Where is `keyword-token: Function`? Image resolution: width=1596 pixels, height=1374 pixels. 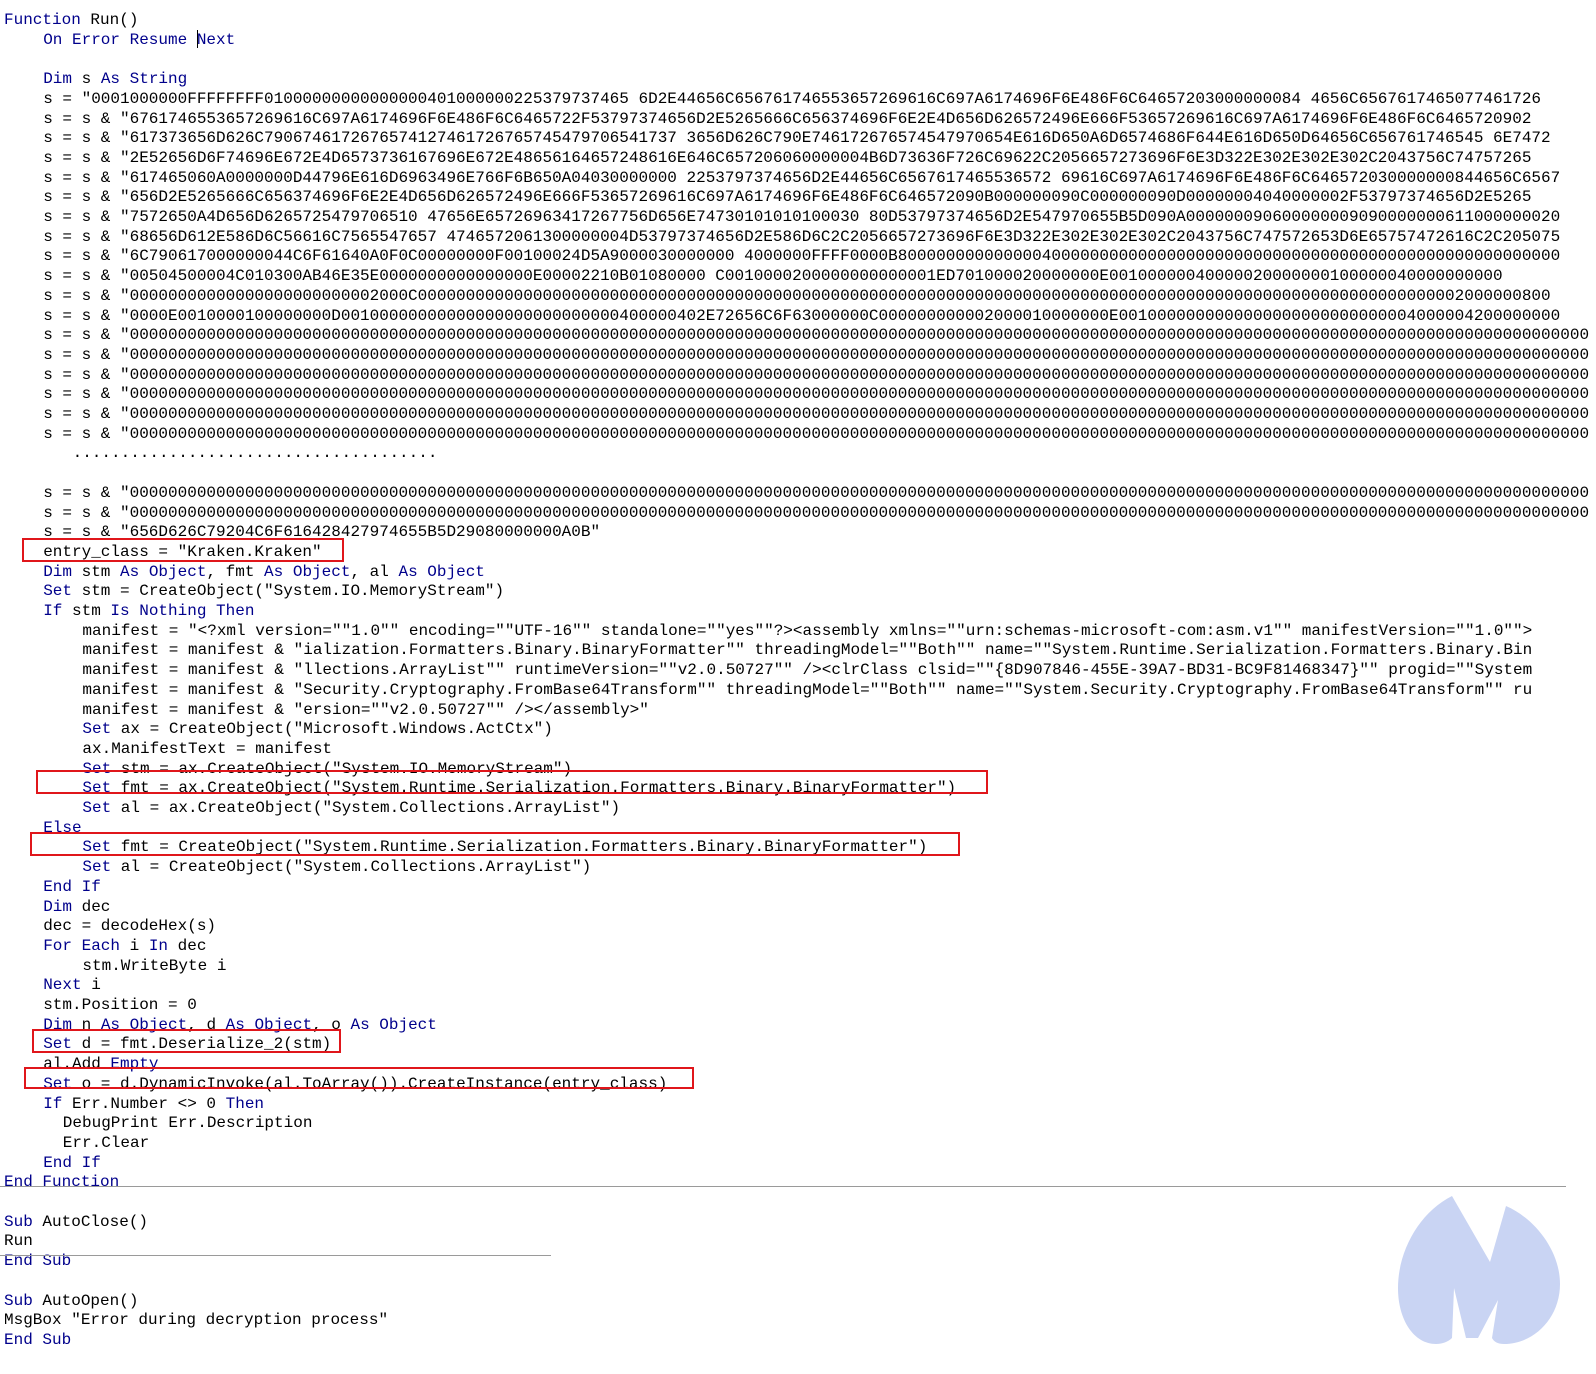
keyword-token: Function is located at coordinates (42, 20).